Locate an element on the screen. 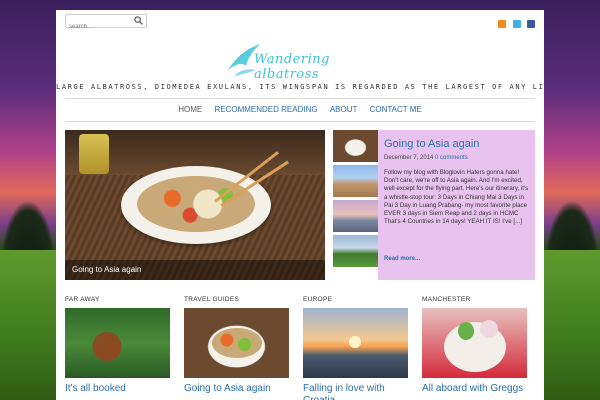 The width and height of the screenshot is (600, 400). category-card: TRAVEL GUIDES Going to Asia again is located at coordinates (236, 345).